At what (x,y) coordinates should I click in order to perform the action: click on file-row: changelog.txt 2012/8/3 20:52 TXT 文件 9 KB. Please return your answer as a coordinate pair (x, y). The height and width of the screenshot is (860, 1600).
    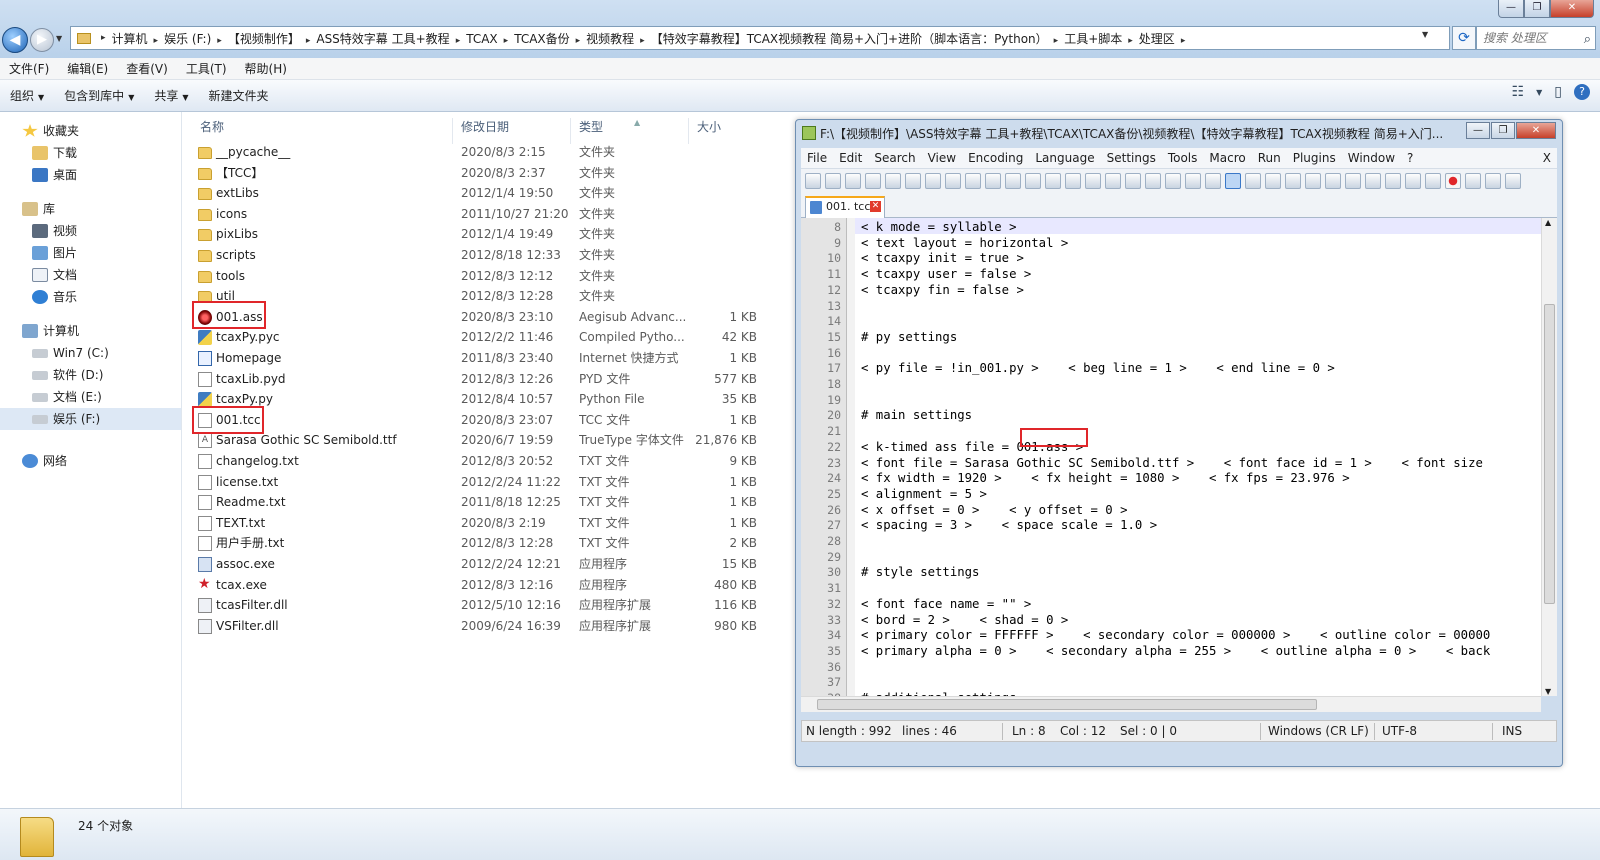
    Looking at the image, I should click on (490, 461).